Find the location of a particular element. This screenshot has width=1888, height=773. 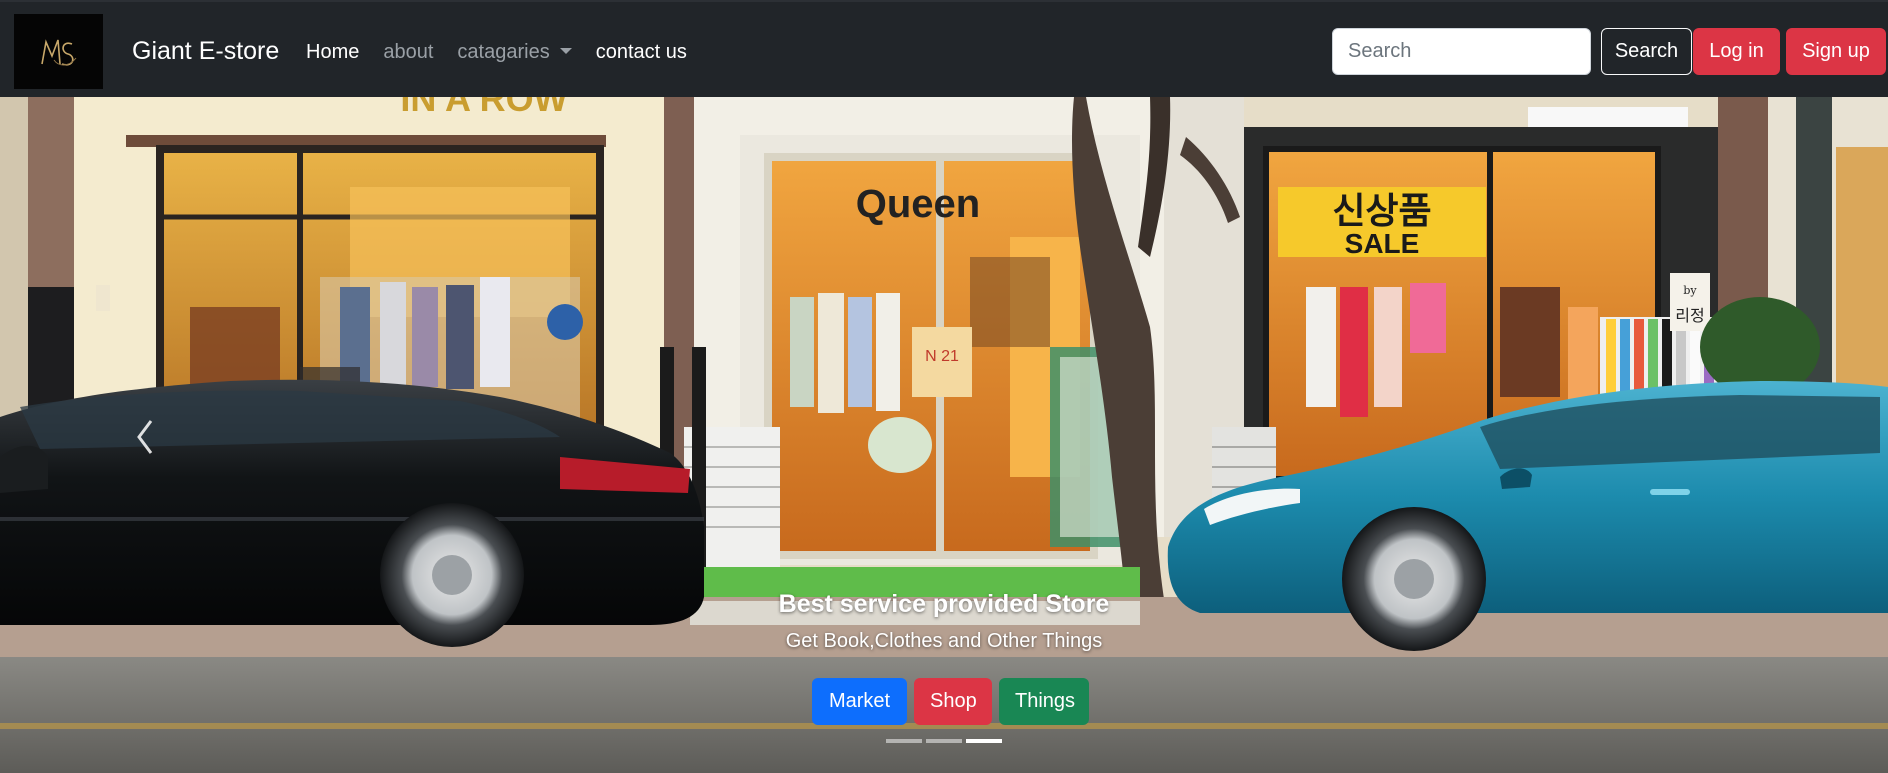

nav-link-contact: contact us is located at coordinates (641, 52).